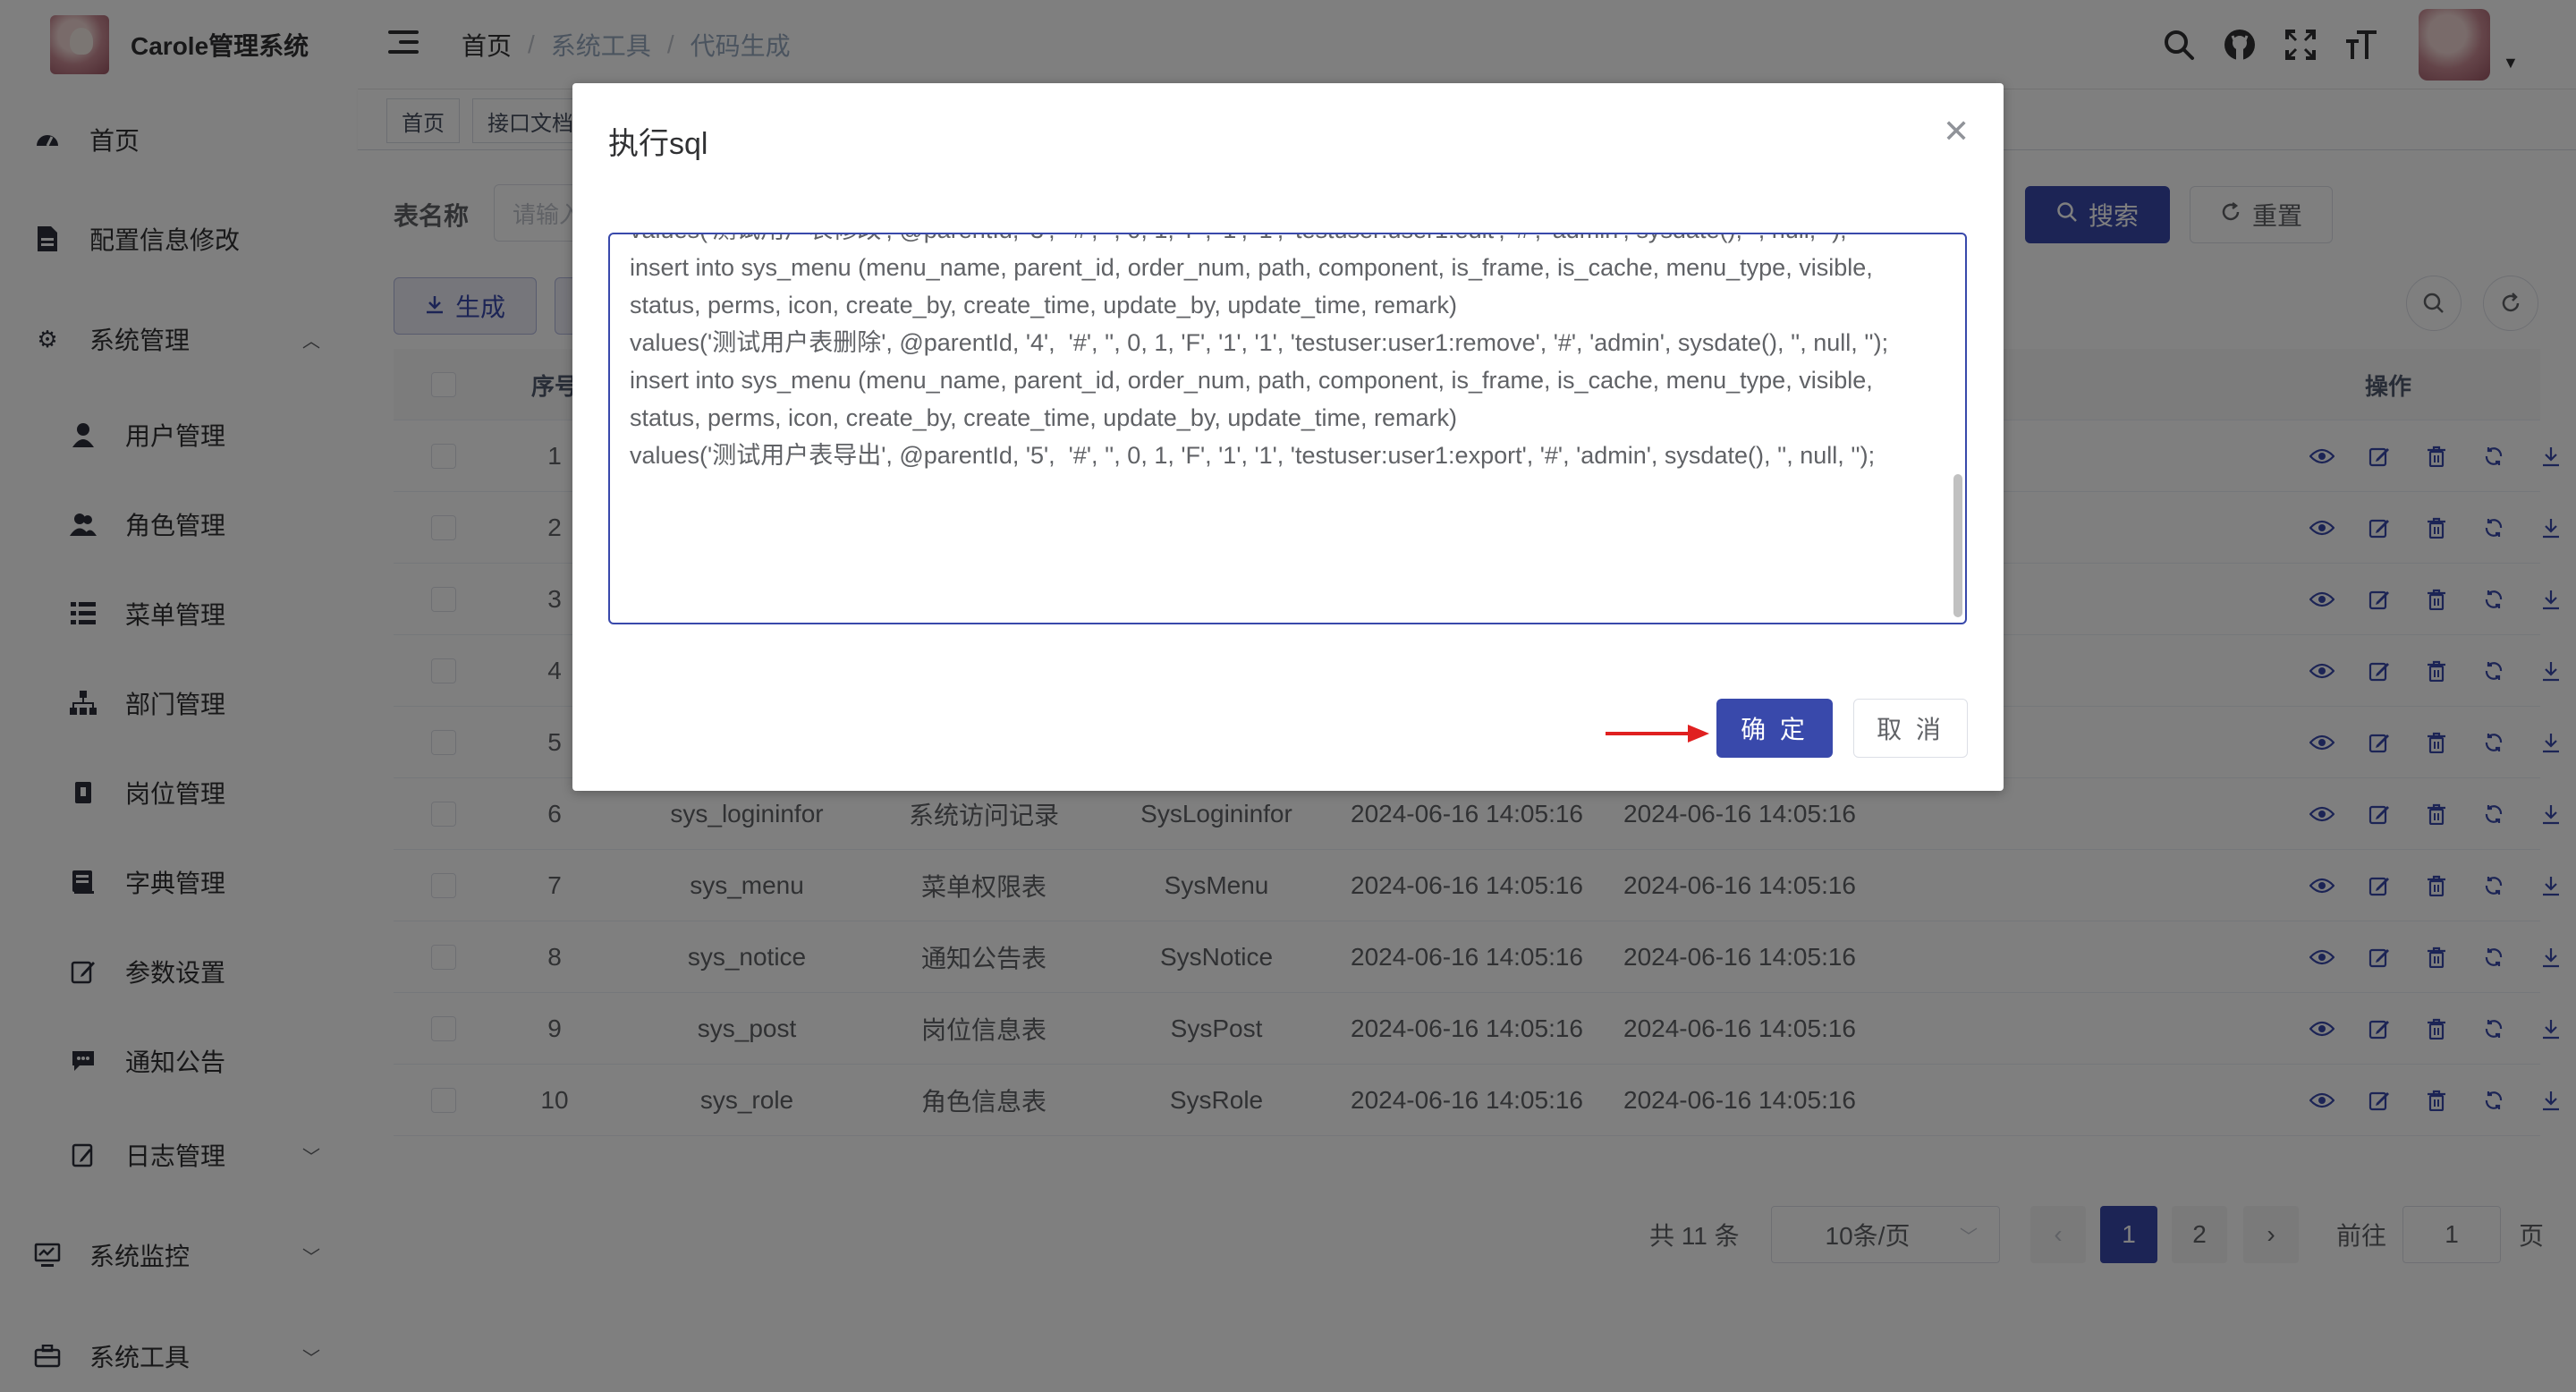  What do you see at coordinates (1910, 728) in the screenshot?
I see `cancel-button: 取 消` at bounding box center [1910, 728].